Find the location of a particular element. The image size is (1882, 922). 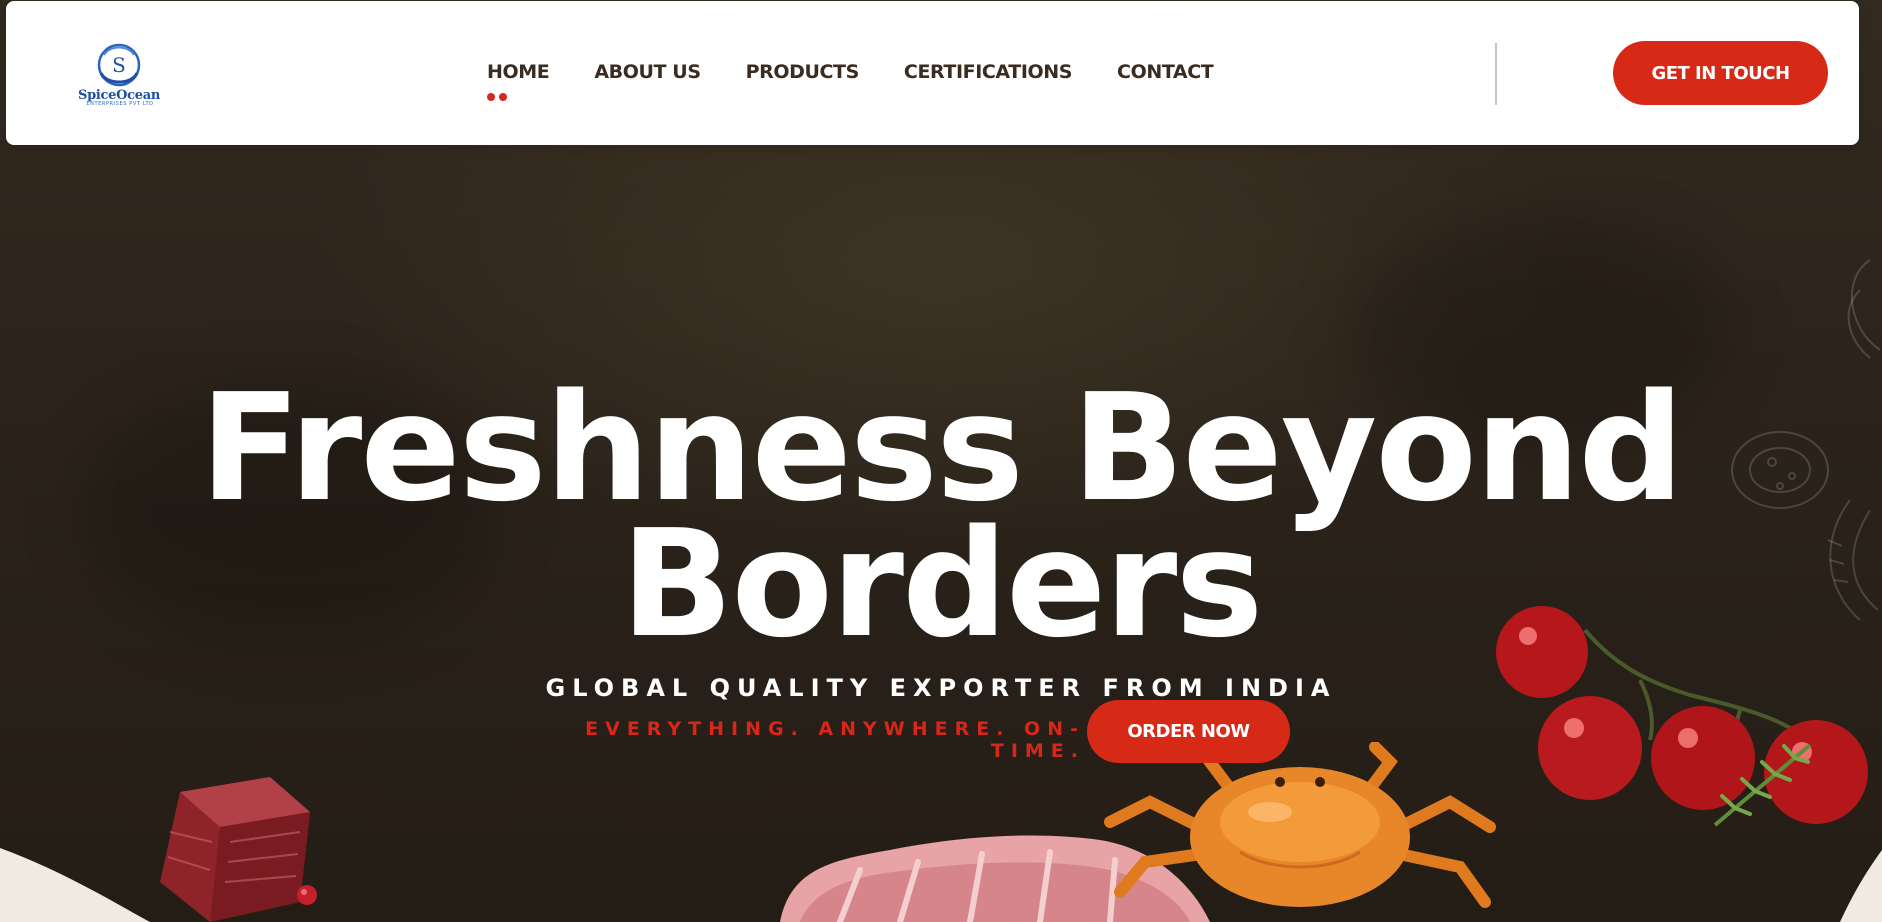

nav-item-about-us: ABOUT US is located at coordinates (647, 72).